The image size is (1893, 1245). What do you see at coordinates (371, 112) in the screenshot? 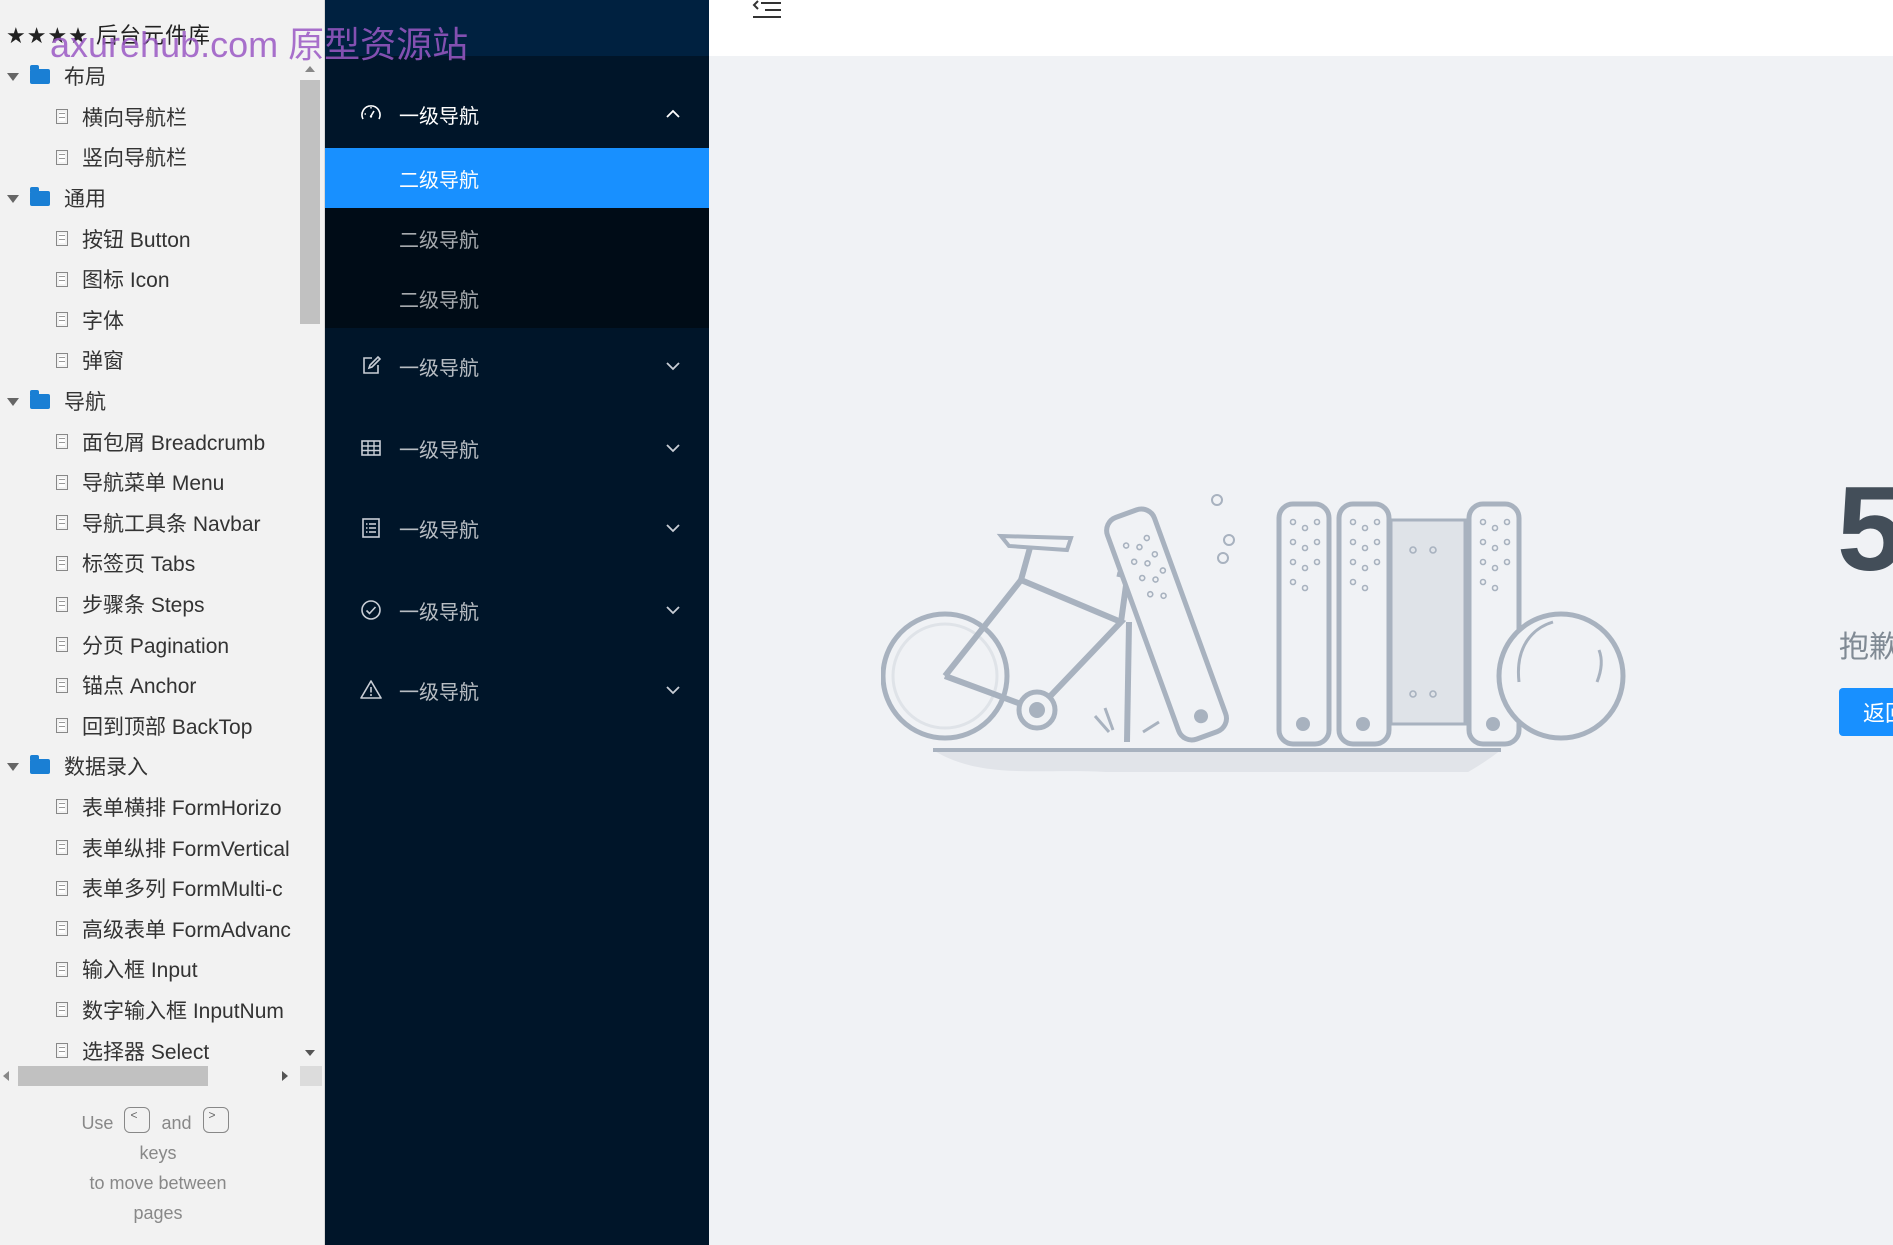
I see `dashboard-icon` at bounding box center [371, 112].